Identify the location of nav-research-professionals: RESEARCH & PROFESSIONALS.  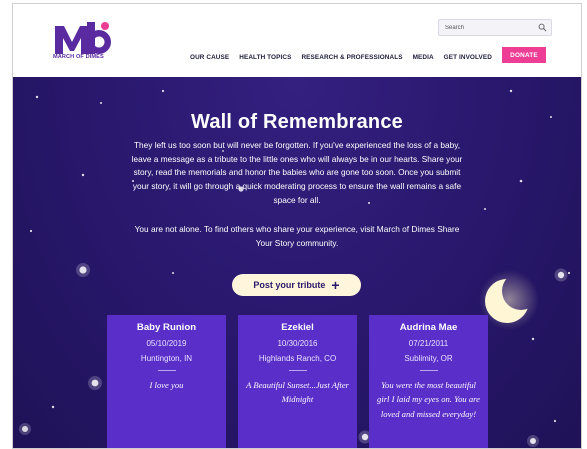
(351, 57).